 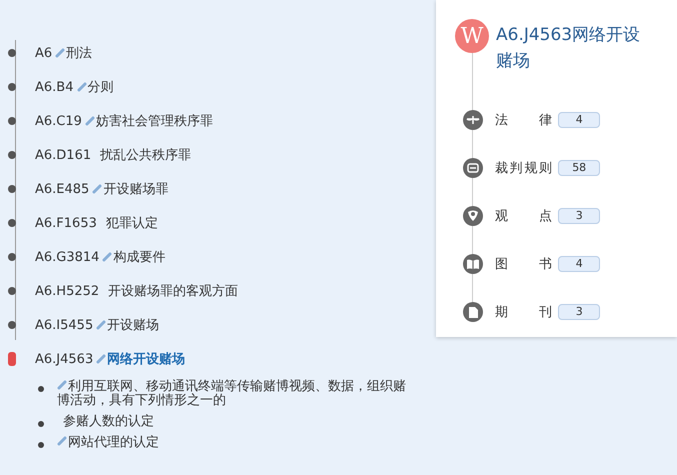 What do you see at coordinates (110, 359) in the screenshot?
I see `outline-item: A6.J4563 网络开设赌场` at bounding box center [110, 359].